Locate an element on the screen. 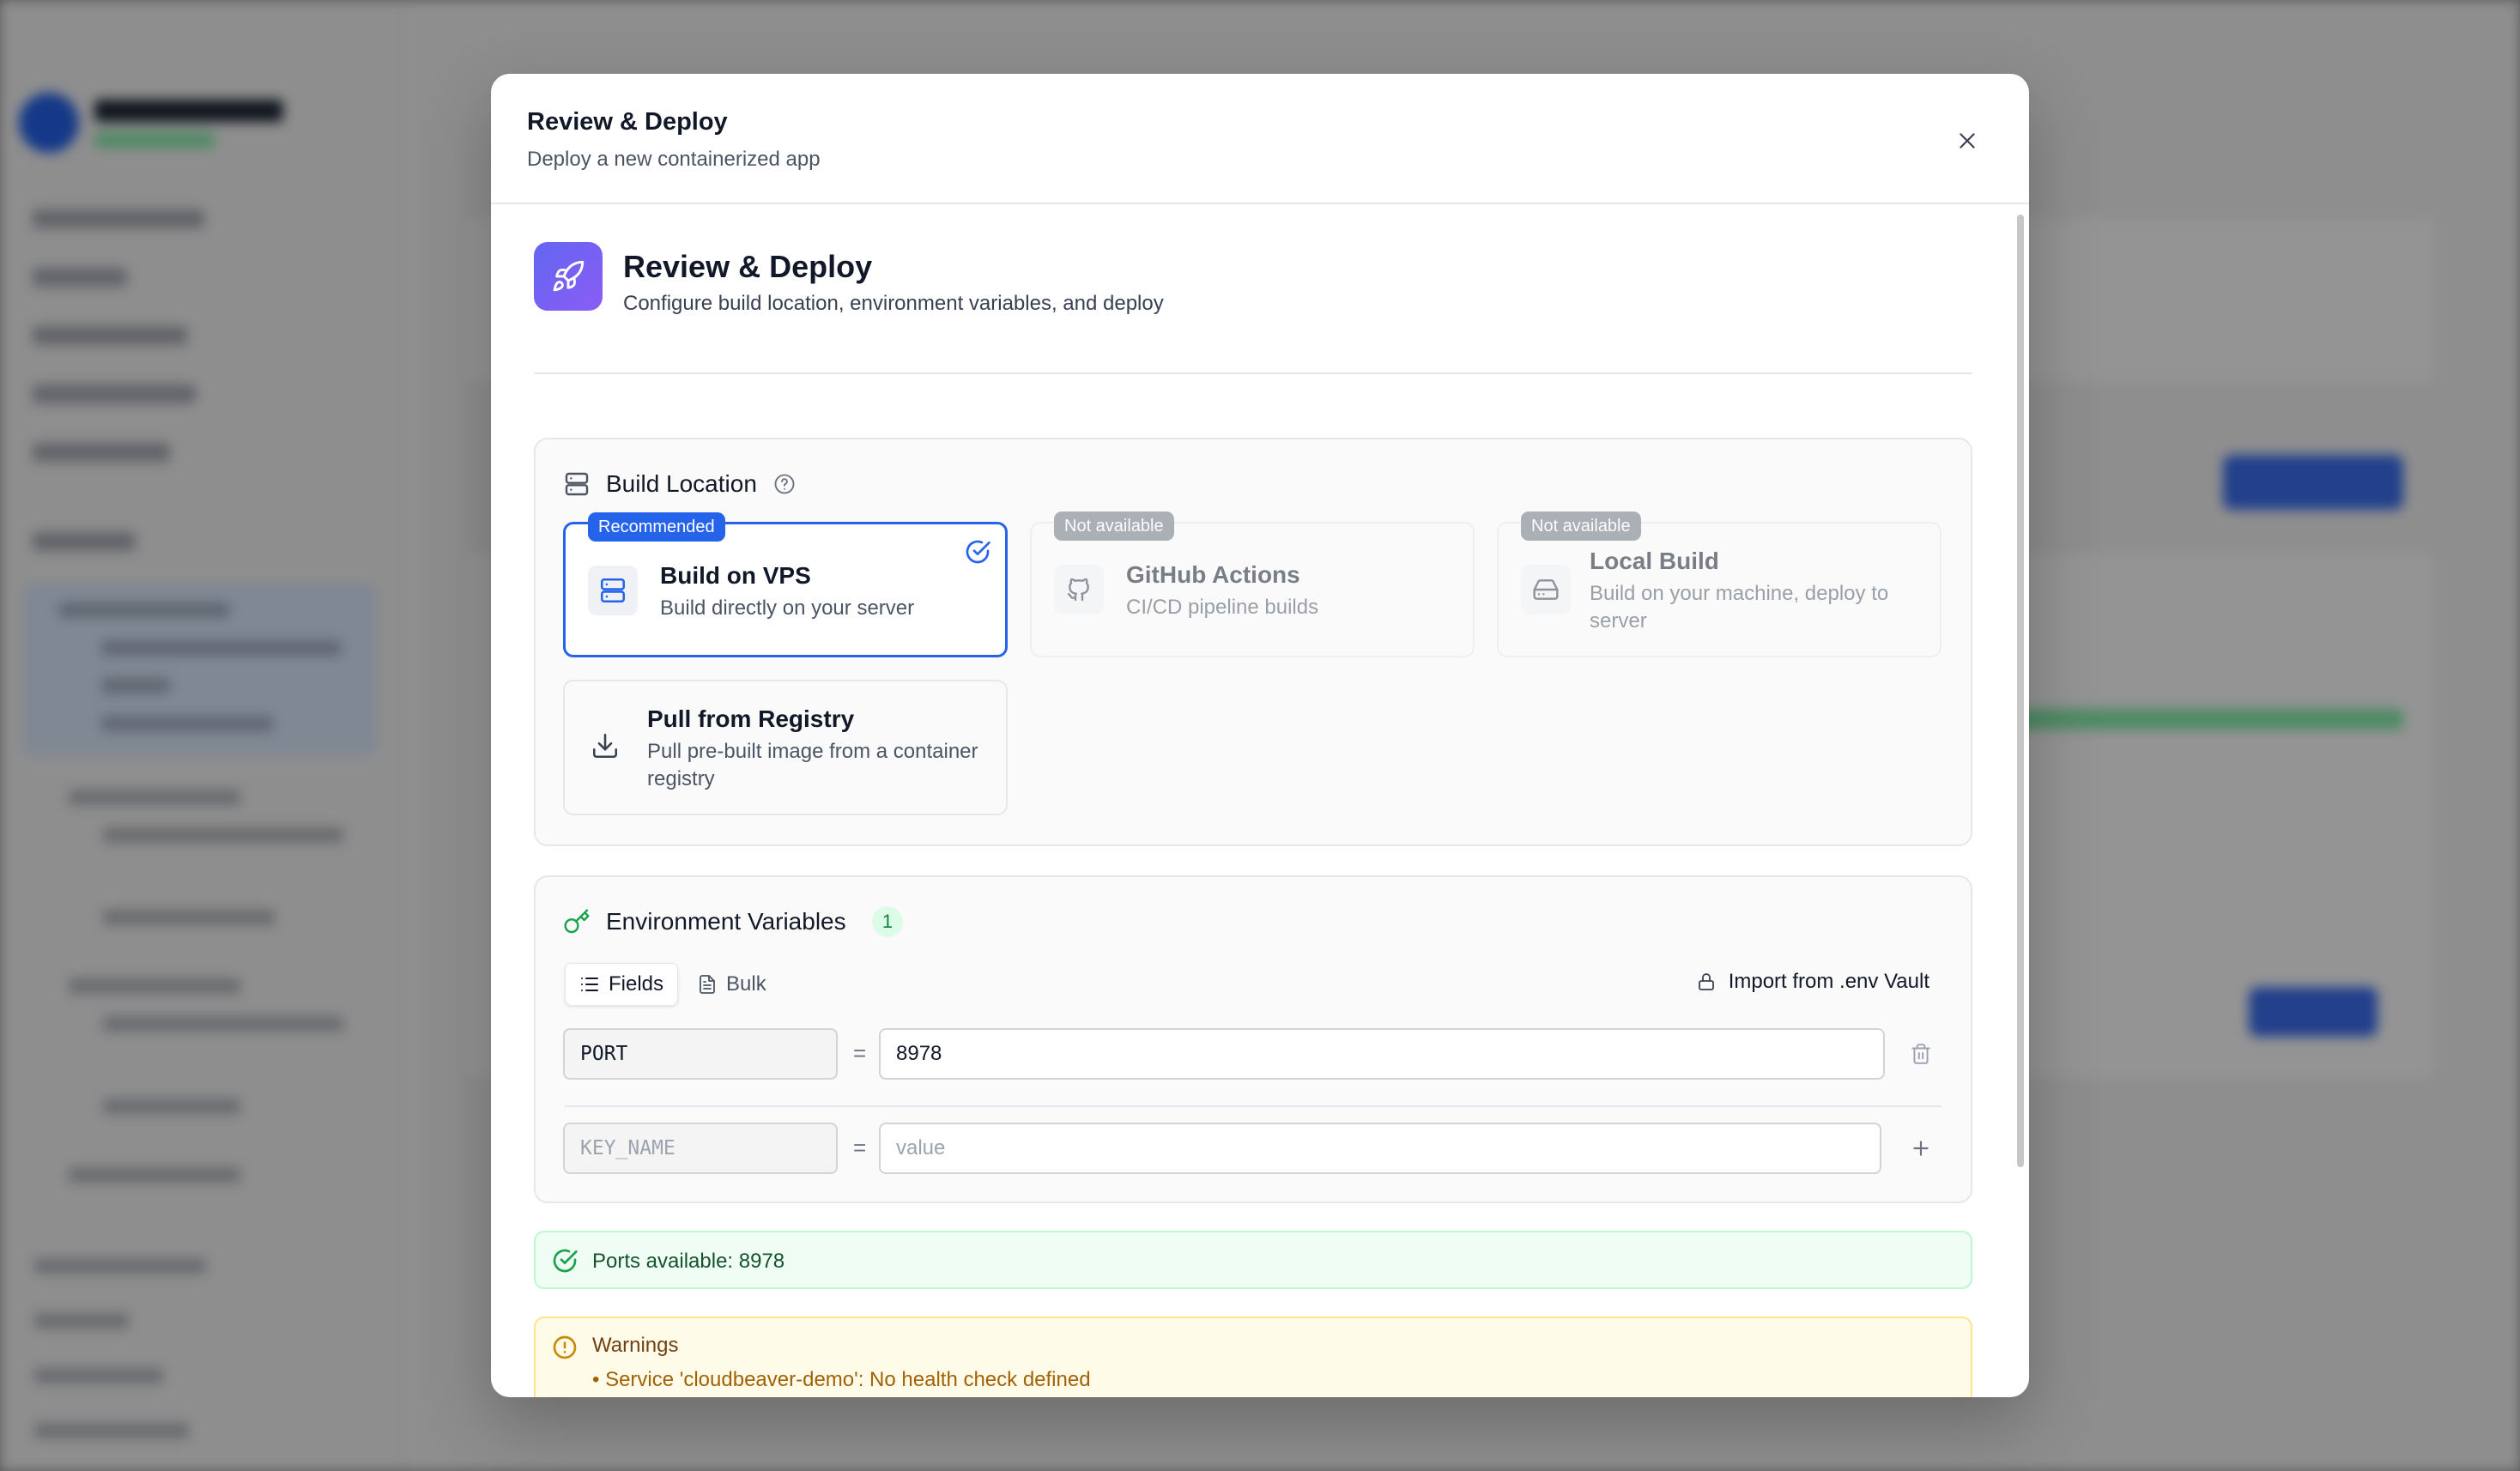 Image resolution: width=2520 pixels, height=1471 pixels. delete-env-button is located at coordinates (1921, 1054).